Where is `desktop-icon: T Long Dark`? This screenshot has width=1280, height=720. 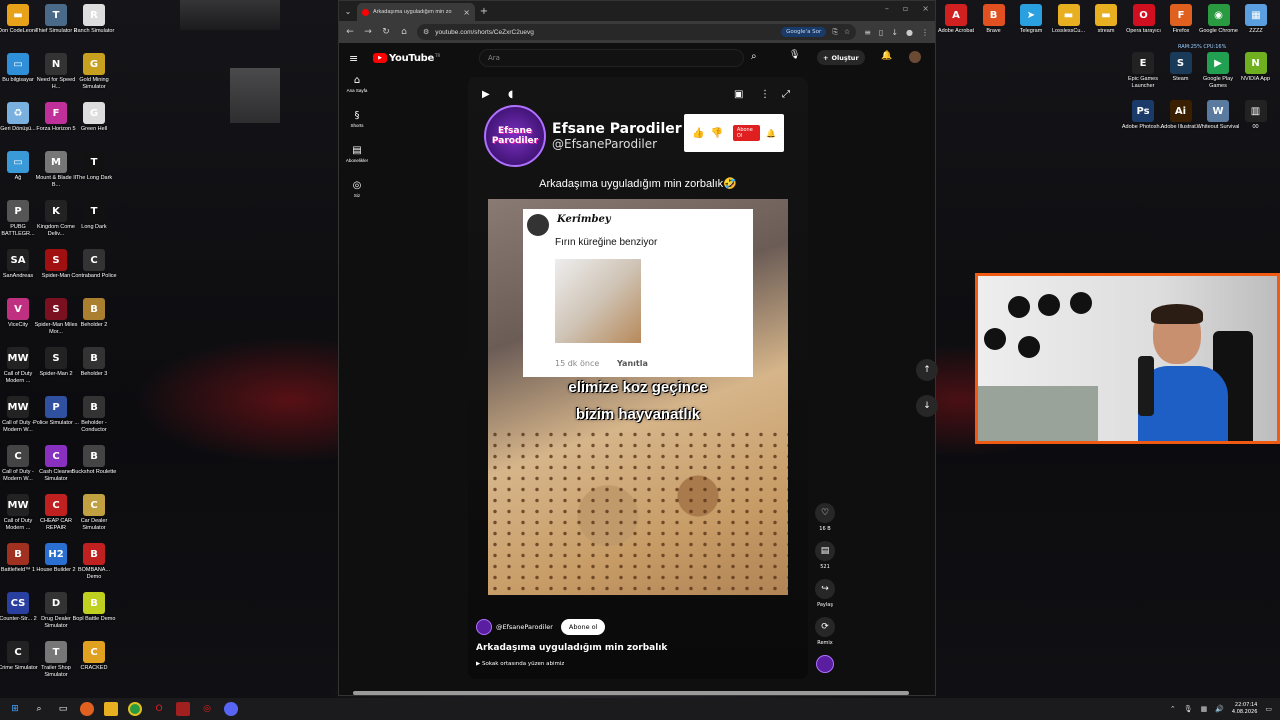 desktop-icon: T Long Dark is located at coordinates (94, 215).